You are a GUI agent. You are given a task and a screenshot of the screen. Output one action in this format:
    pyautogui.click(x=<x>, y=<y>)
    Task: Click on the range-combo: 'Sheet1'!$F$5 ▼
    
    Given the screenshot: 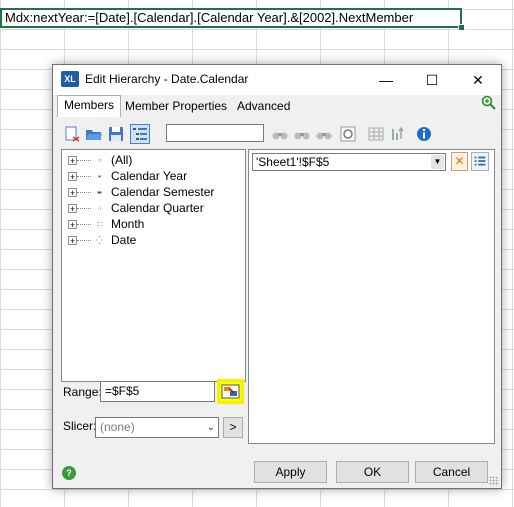 What is the action you would take?
    pyautogui.click(x=349, y=162)
    